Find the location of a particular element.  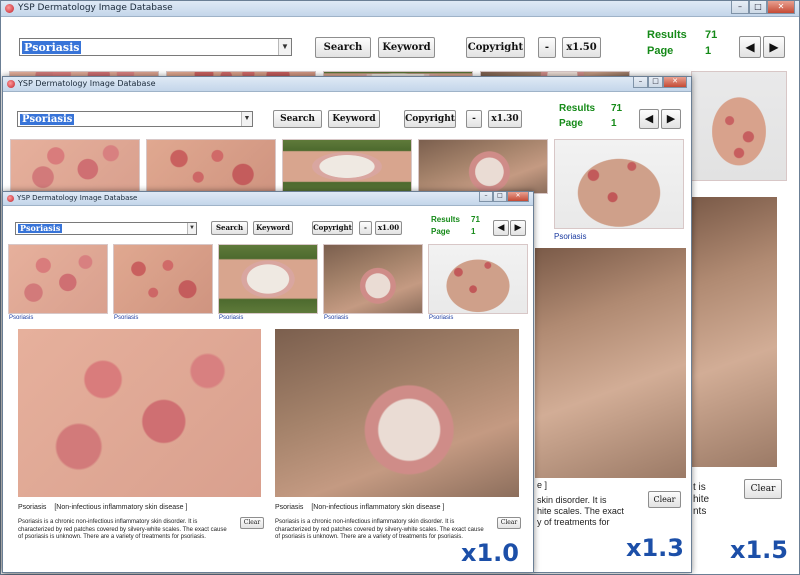

detail-description-fragment: hite scales. The exact is located at coordinates (580, 511).